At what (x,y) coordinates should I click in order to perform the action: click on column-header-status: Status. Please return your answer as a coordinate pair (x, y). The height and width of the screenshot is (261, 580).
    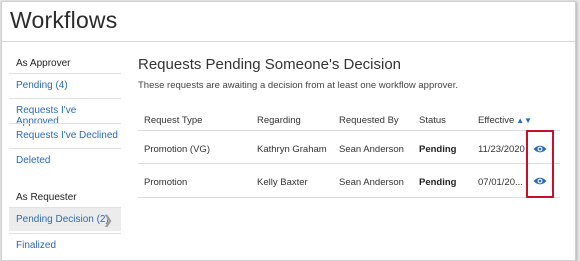
    Looking at the image, I should click on (432, 120).